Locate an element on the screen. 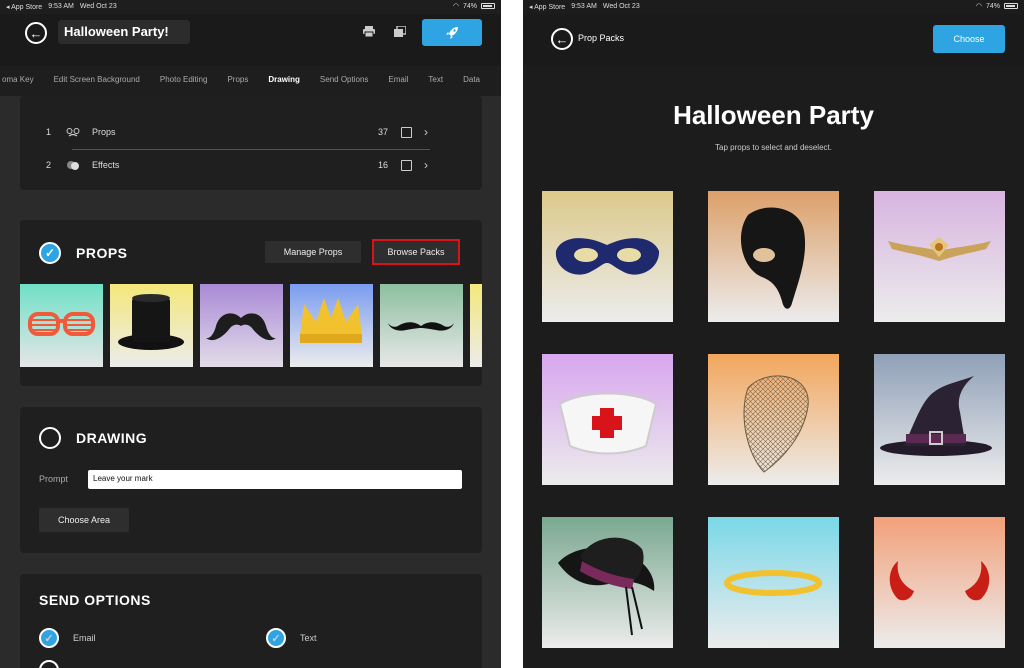  send-email-label: Email is located at coordinates (84, 638).